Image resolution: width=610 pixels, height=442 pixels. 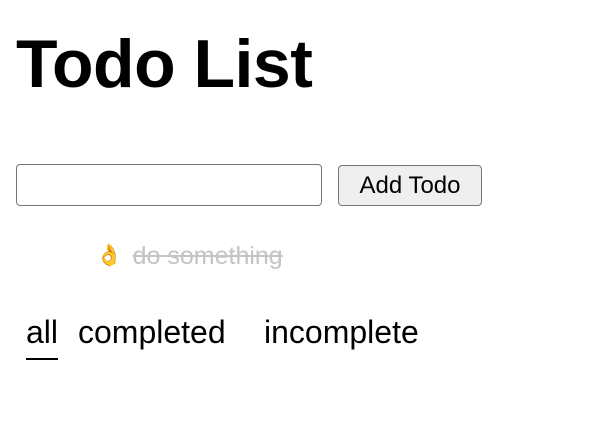 I want to click on add-todo-button: Add Todo, so click(x=410, y=185).